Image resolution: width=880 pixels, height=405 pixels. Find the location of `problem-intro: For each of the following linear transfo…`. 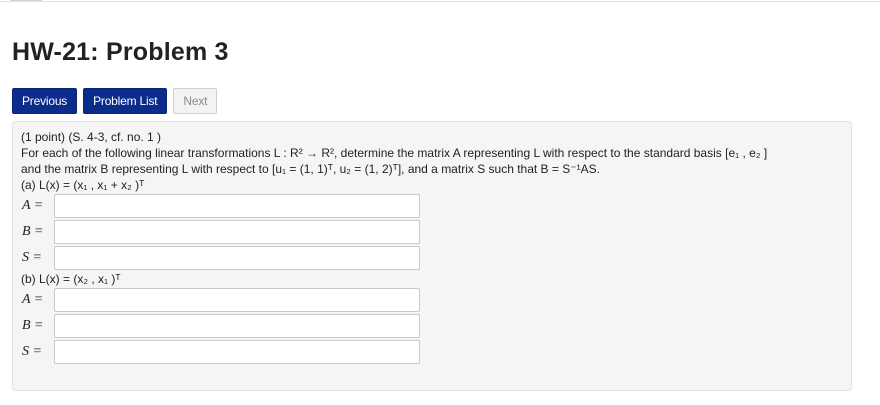

problem-intro: For each of the following linear transfo… is located at coordinates (394, 153).